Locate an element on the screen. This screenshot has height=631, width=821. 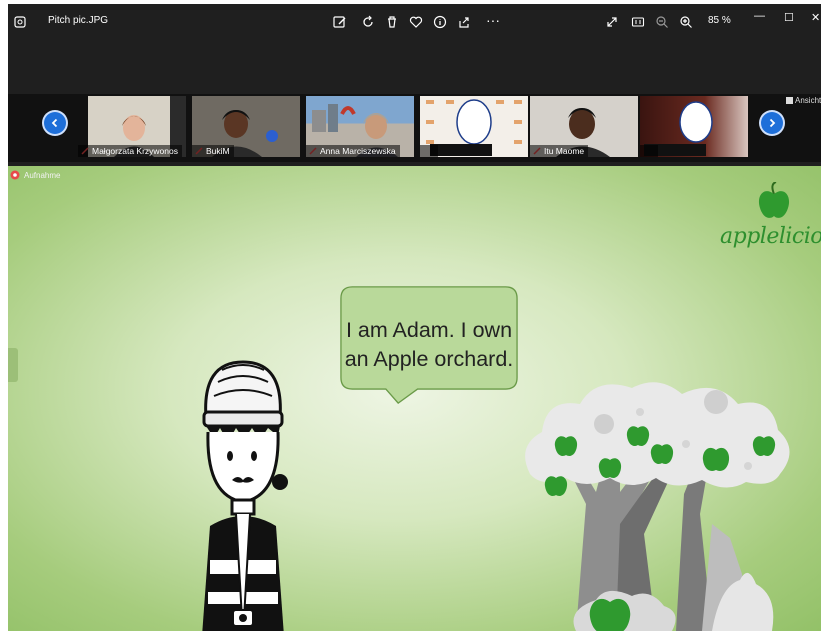
recording-label: Aufnahme is located at coordinates (42, 175).